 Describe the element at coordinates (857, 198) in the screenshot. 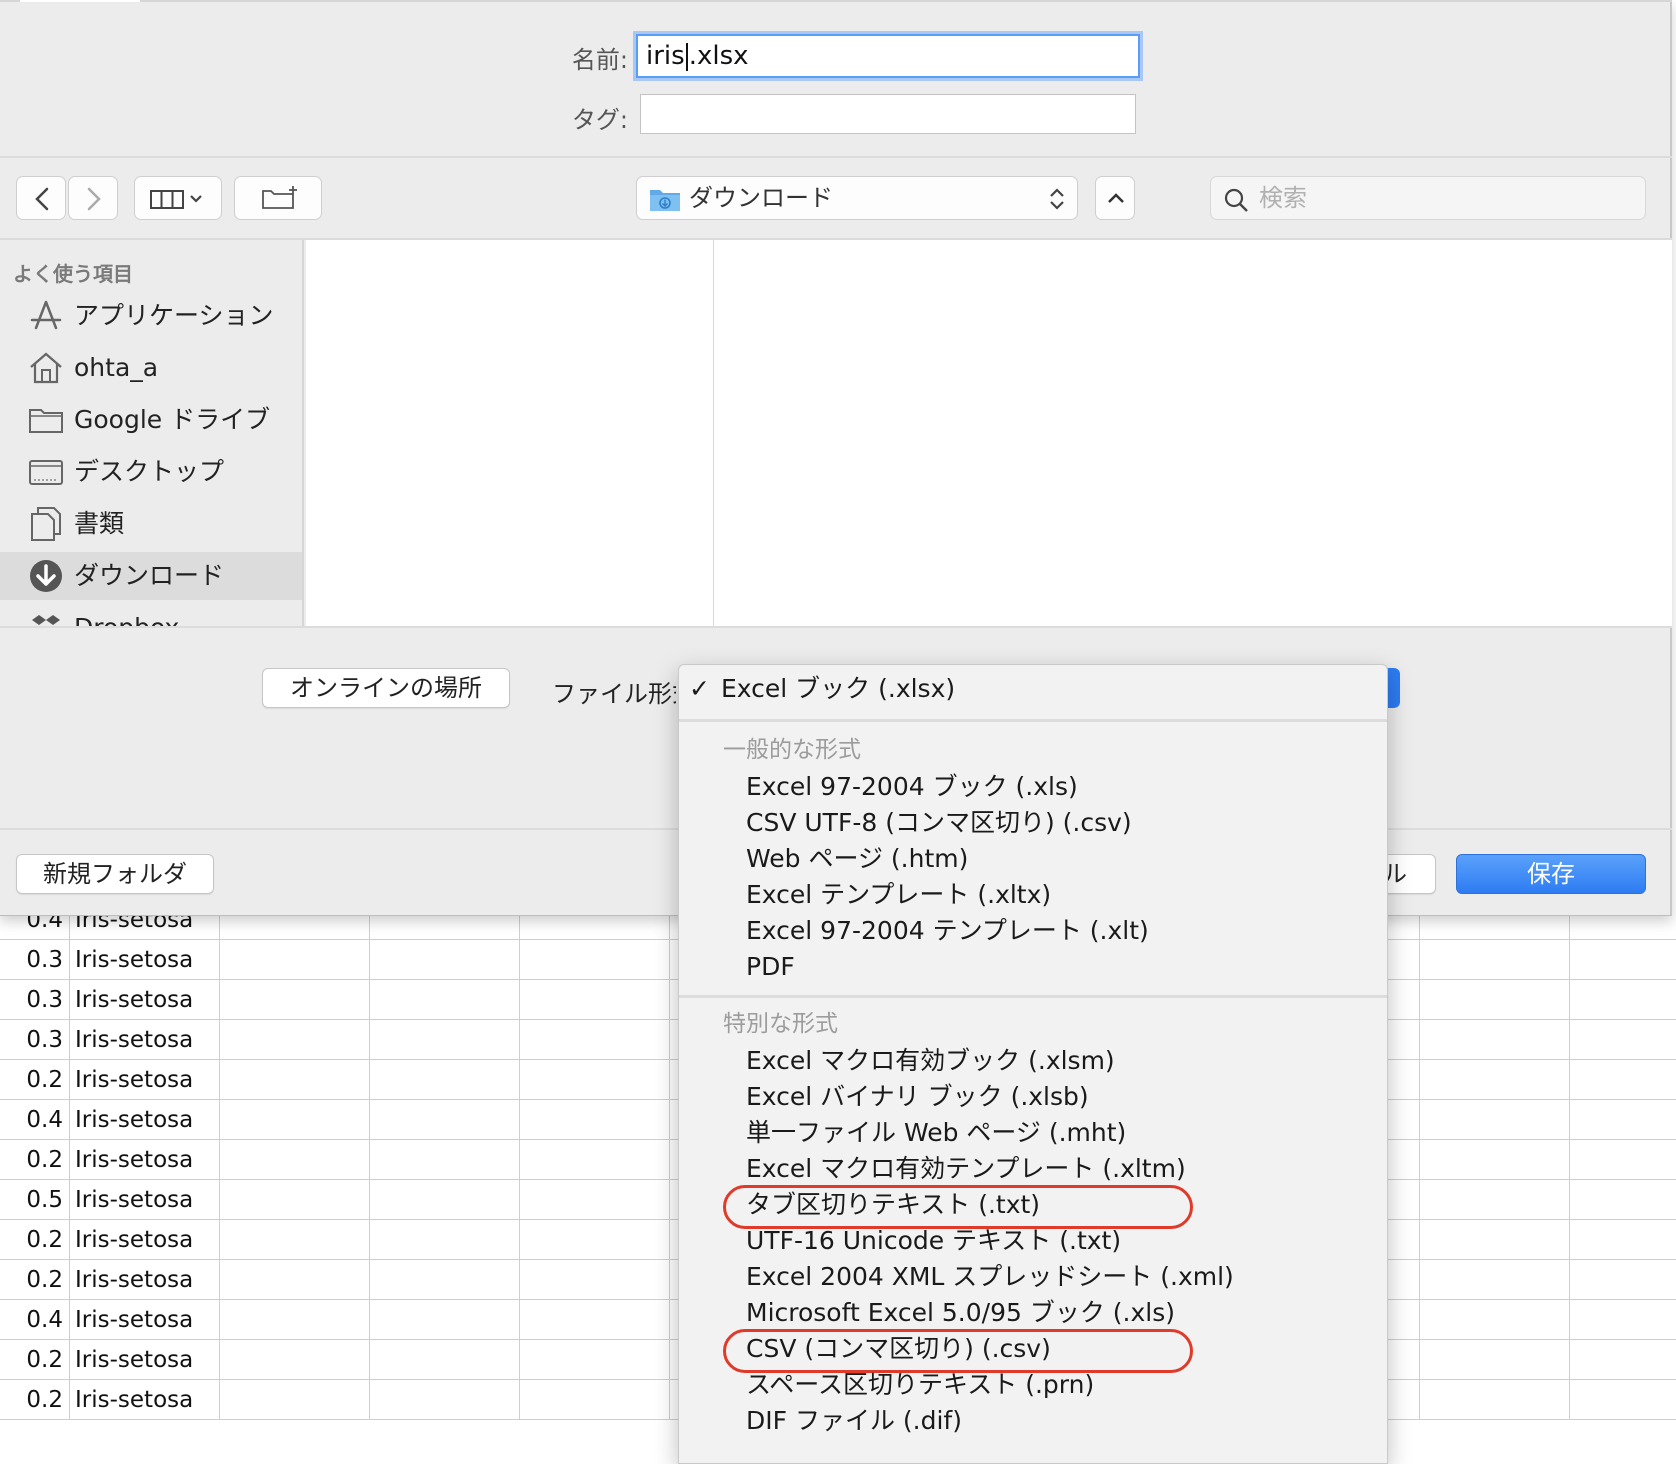

I see `location-popup: ダウンロード` at that location.